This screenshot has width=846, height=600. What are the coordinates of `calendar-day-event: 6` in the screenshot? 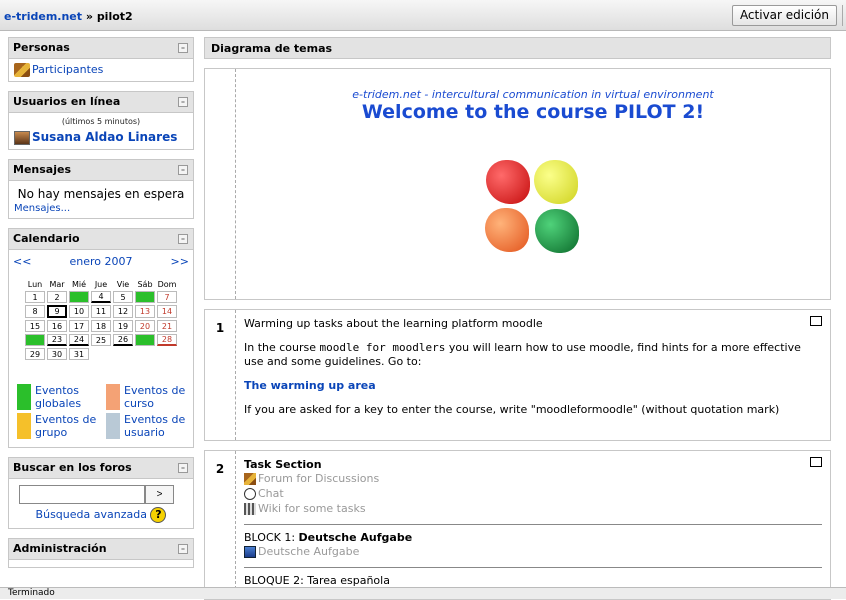 It's located at (145, 297).